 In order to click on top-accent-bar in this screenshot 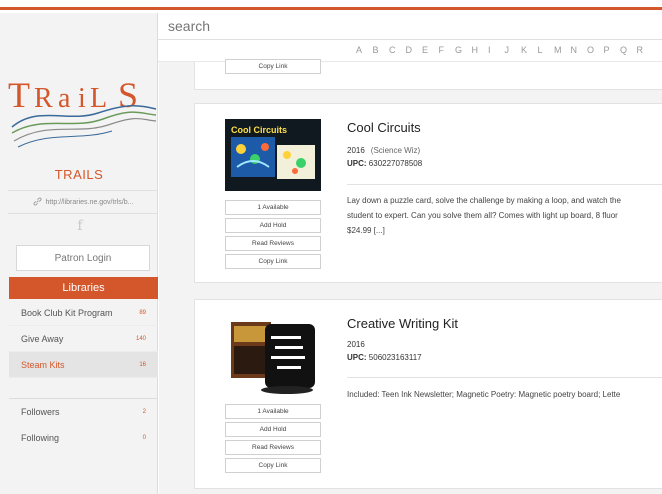, I will do `click(331, 5)`.